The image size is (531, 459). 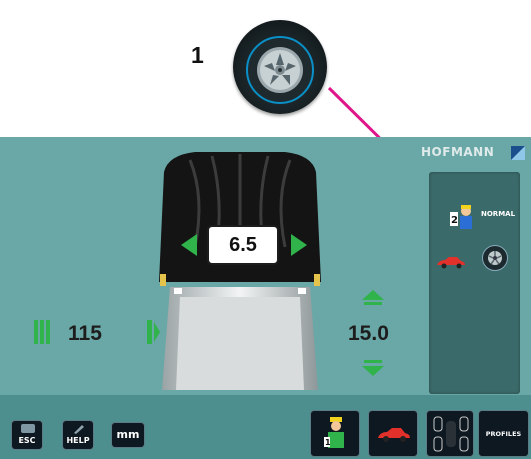 What do you see at coordinates (368, 334) in the screenshot?
I see `rim-diameter-value: 15.0` at bounding box center [368, 334].